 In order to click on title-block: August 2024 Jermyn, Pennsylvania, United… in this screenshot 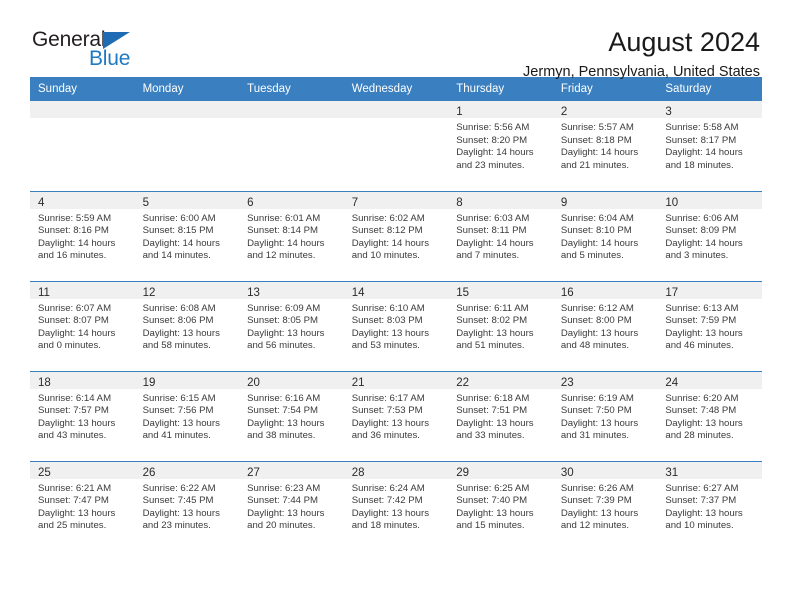, I will do `click(642, 54)`.